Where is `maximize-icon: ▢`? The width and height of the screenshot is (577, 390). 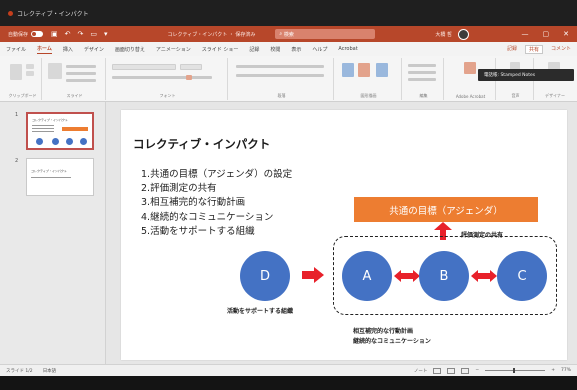 maximize-icon: ▢ is located at coordinates (546, 34).